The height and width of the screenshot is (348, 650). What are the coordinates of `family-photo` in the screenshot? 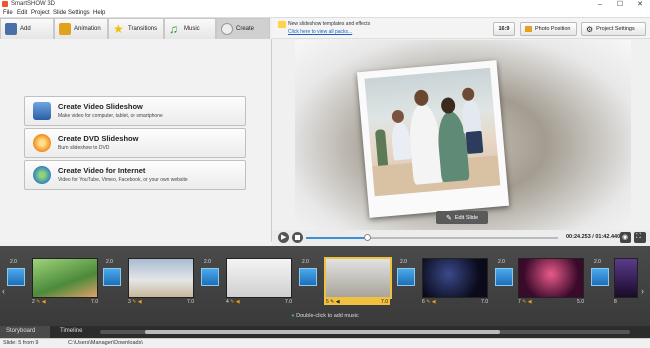 It's located at (432, 132).